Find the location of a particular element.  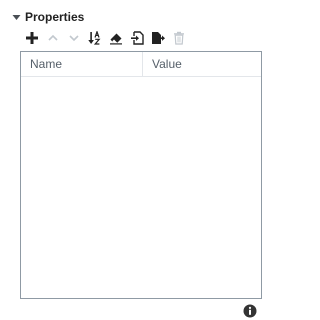

import-icon is located at coordinates (137, 38).